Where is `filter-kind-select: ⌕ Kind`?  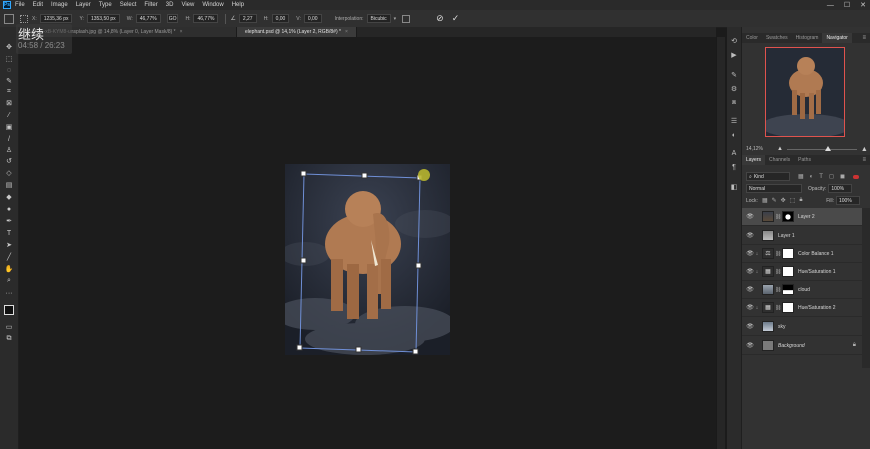
filter-kind-select: ⌕ Kind is located at coordinates (768, 176).